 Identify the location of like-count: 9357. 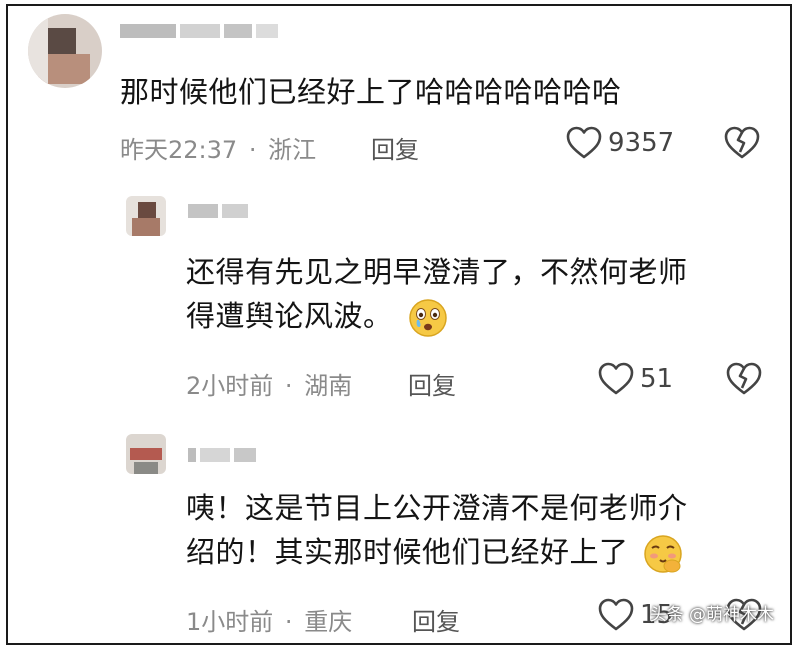
(641, 143).